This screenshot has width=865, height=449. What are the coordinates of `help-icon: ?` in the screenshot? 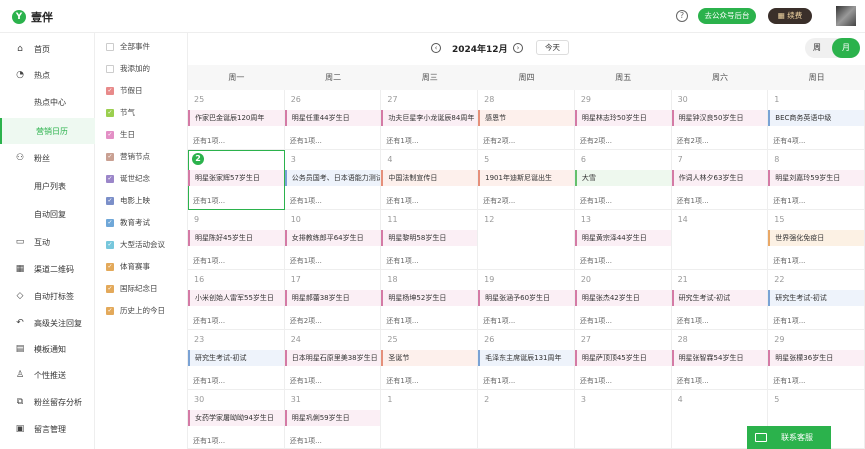 It's located at (682, 16).